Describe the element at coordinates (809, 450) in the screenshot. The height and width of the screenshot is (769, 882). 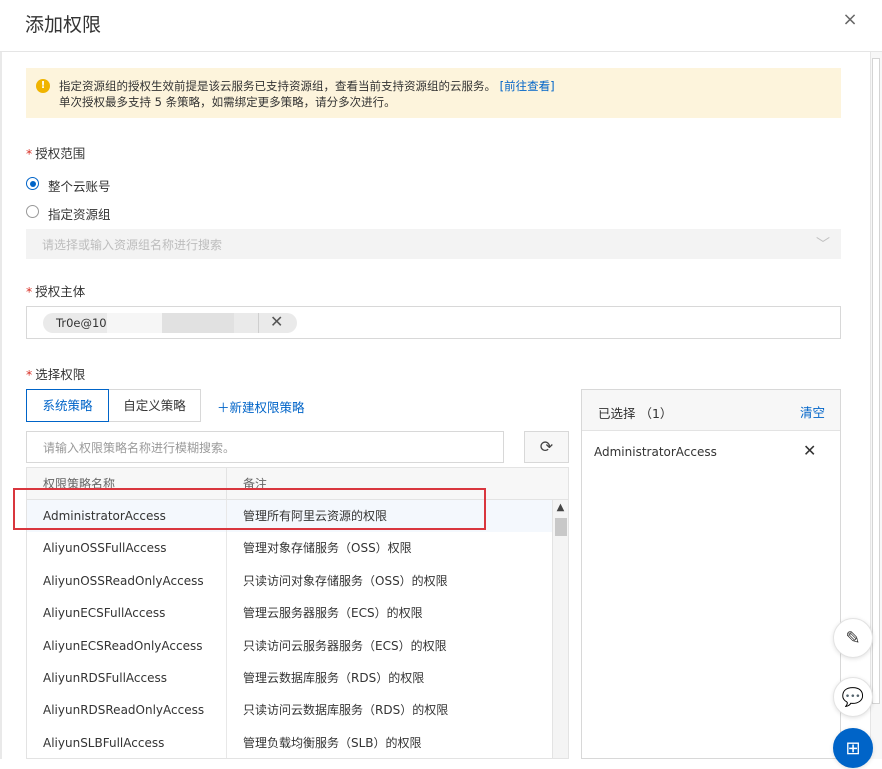
I see `remove-selected-icon: ✕` at that location.